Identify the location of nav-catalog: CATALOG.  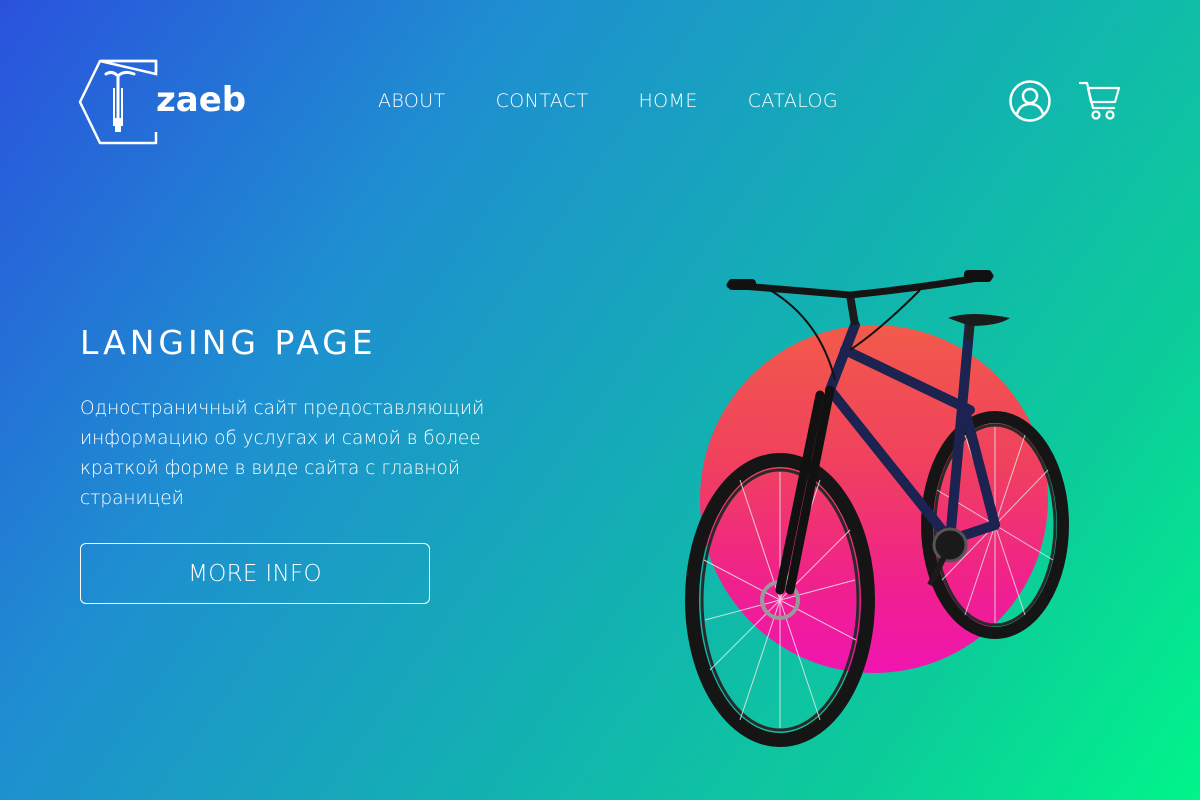
(793, 101).